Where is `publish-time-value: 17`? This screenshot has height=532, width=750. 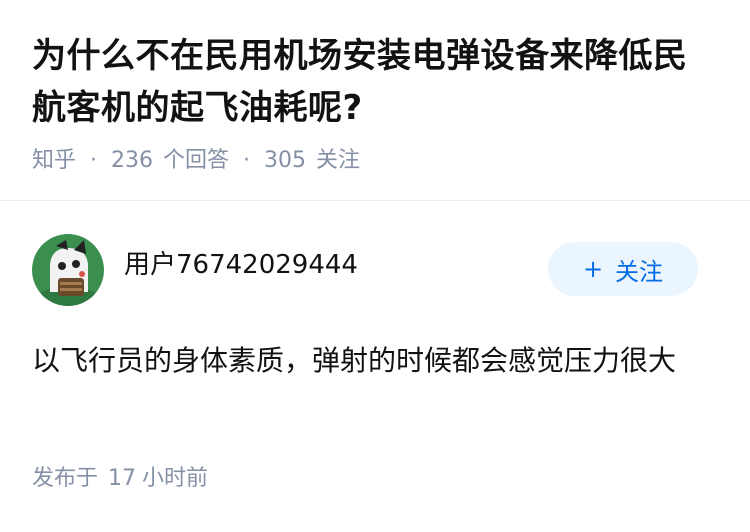 publish-time-value: 17 is located at coordinates (122, 478).